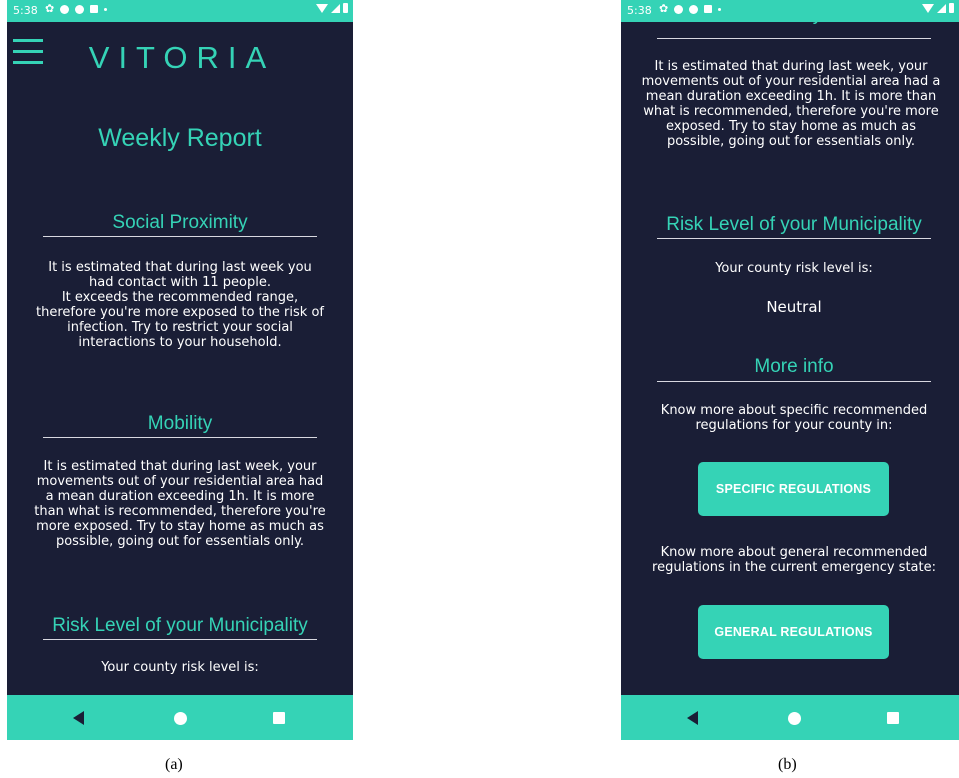 The image size is (959, 778). What do you see at coordinates (174, 764) in the screenshot?
I see `caption-a: (a)` at bounding box center [174, 764].